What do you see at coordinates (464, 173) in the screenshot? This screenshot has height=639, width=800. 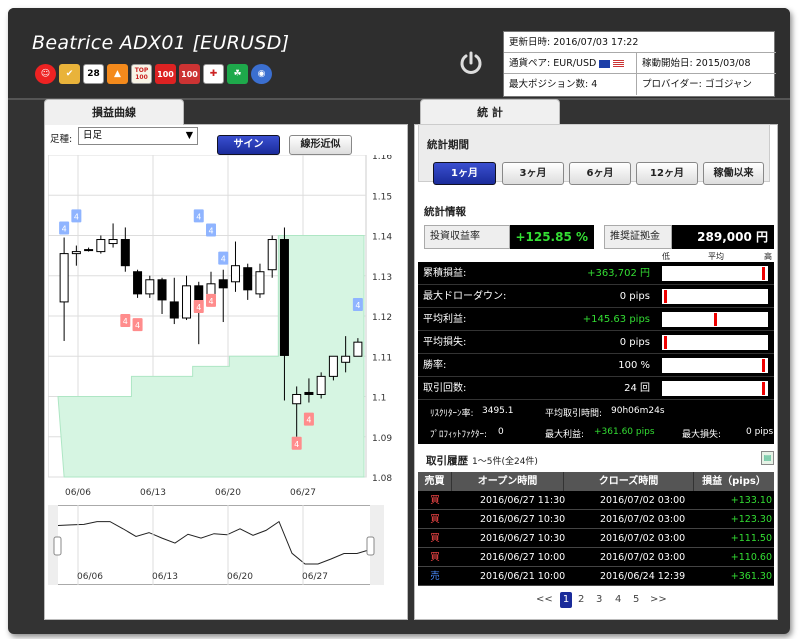 I see `period-1m-button: 1ヶ月` at bounding box center [464, 173].